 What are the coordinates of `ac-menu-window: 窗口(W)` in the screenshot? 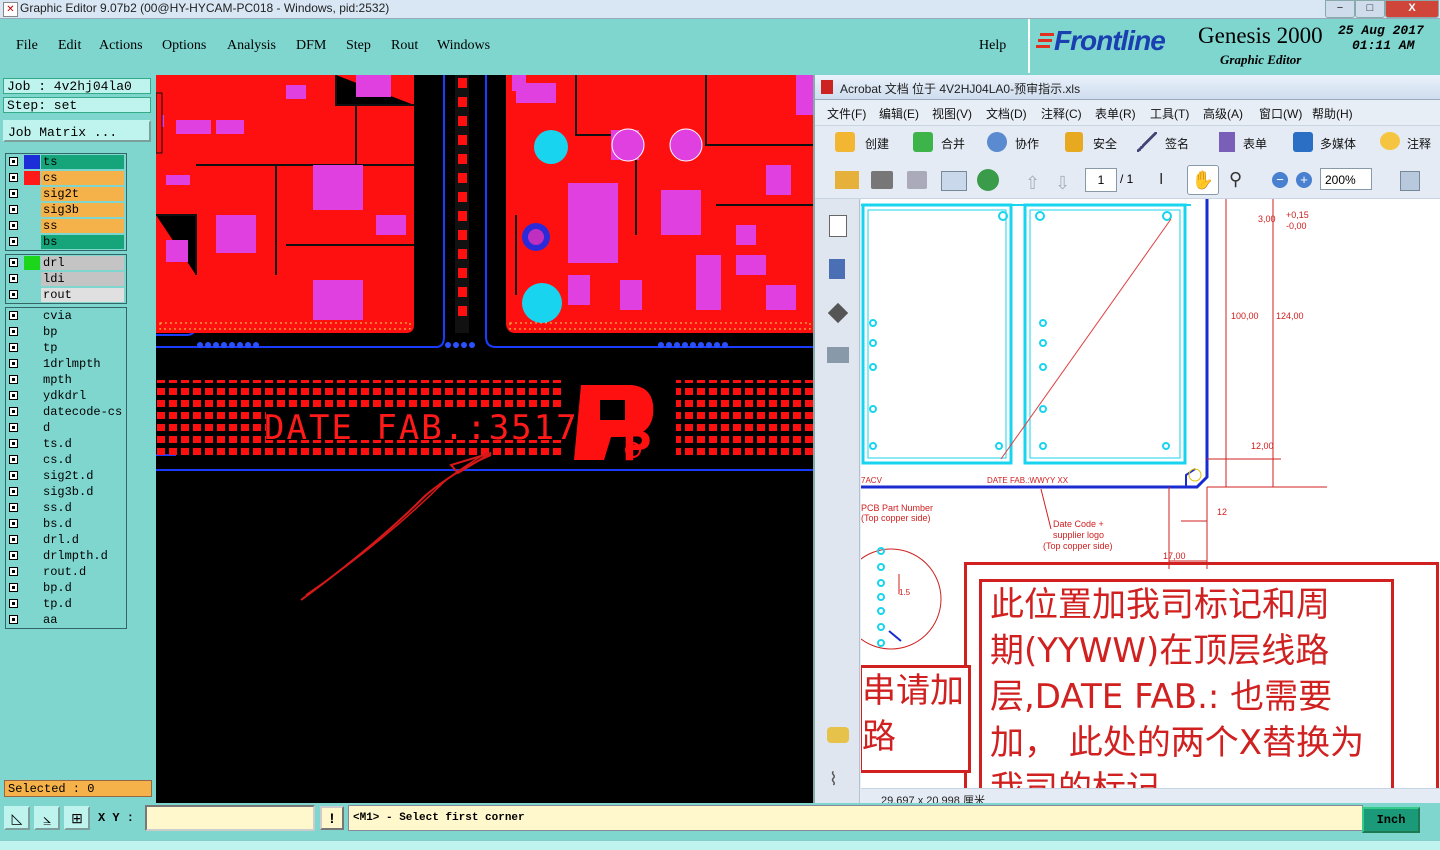 It's located at (1280, 113).